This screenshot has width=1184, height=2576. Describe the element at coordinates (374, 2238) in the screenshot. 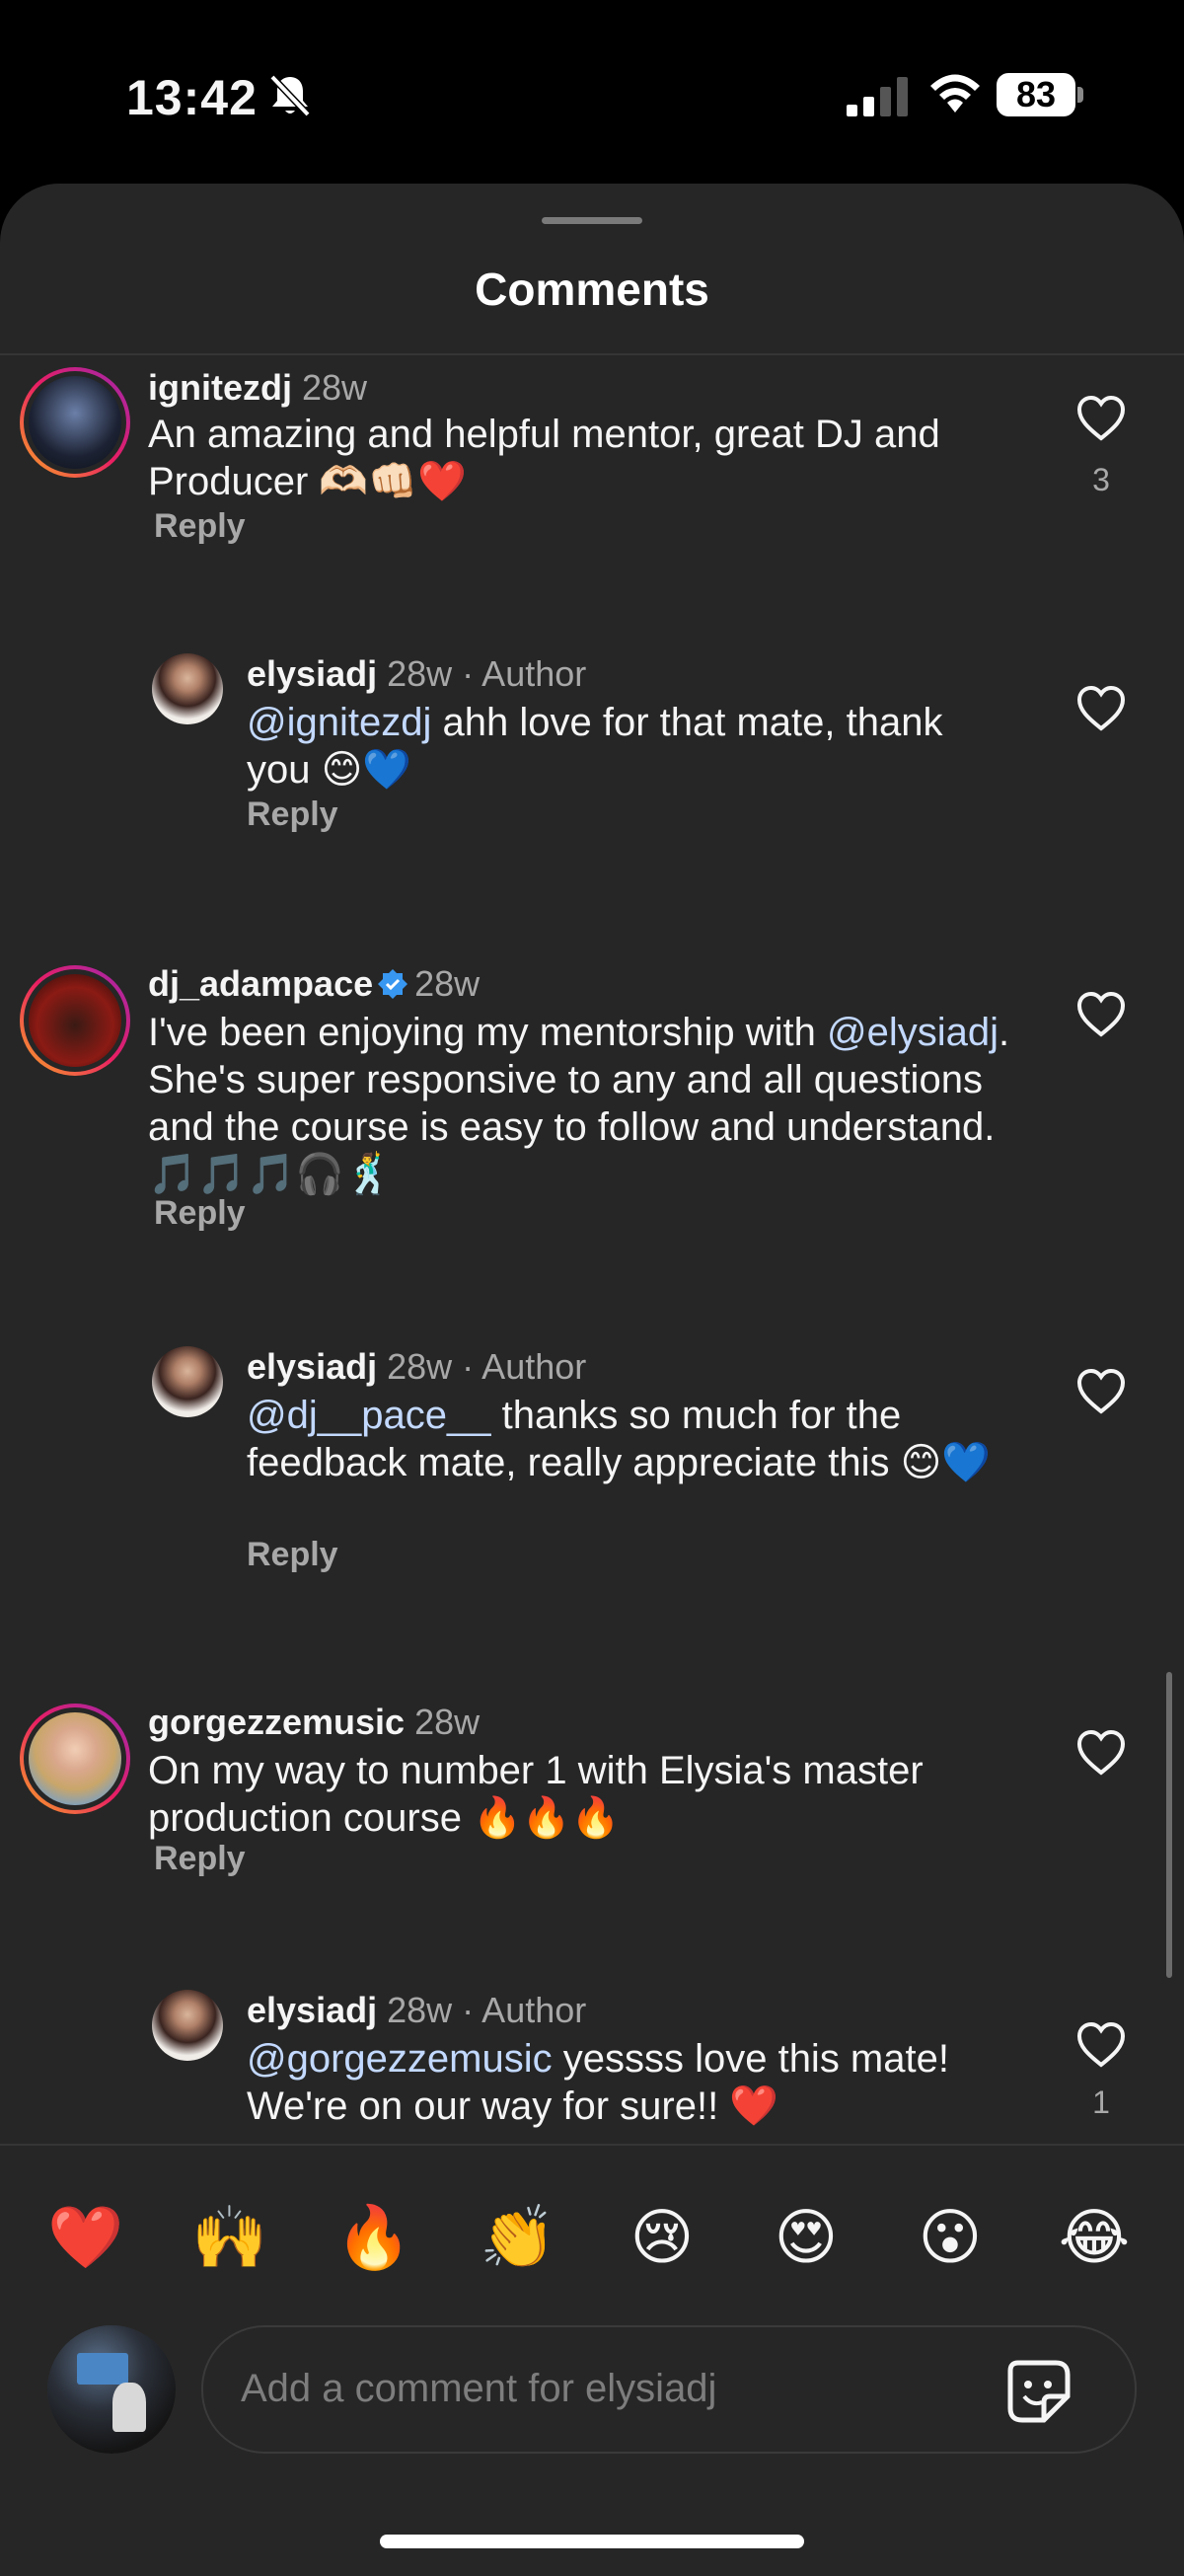

I see `reaction-fire: 🔥` at that location.